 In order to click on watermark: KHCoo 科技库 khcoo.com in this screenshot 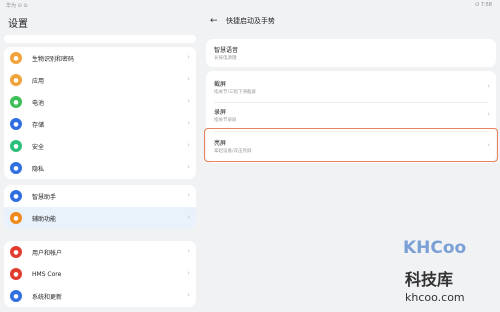, I will do `click(447, 274)`.